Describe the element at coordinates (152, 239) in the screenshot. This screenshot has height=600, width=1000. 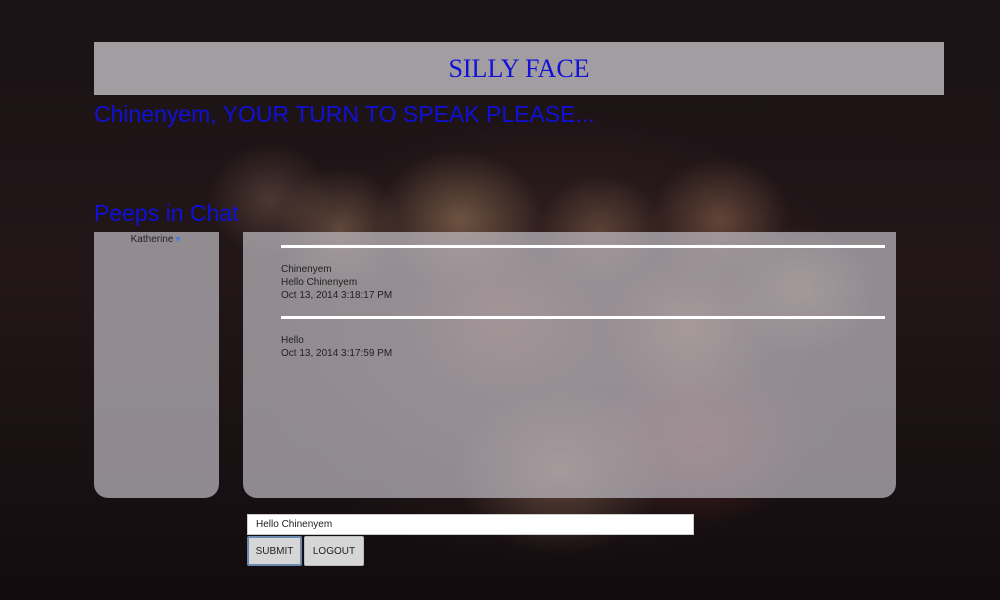
I see `user-name: Katherine` at that location.